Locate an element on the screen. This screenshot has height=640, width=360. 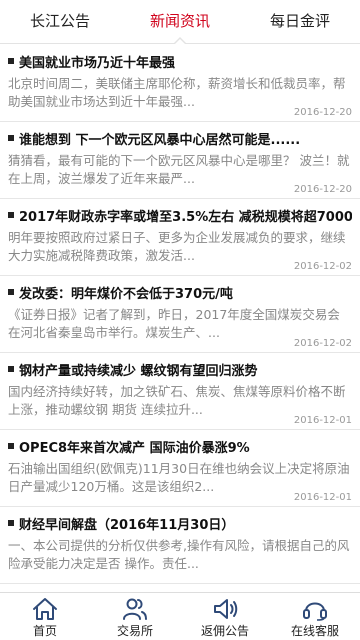
users-icon is located at coordinates (135, 609).